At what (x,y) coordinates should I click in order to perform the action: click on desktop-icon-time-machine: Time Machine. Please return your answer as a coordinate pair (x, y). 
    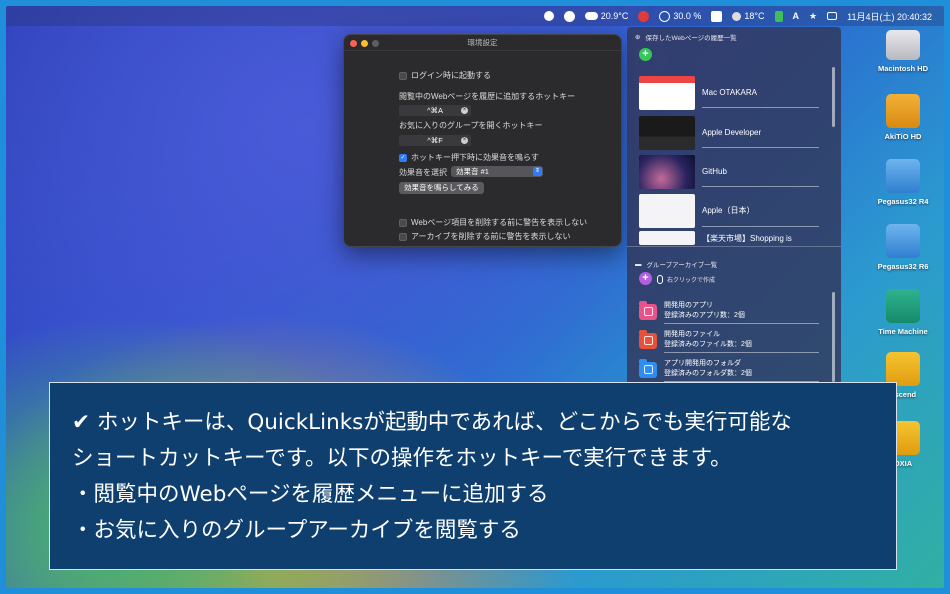
    Looking at the image, I should click on (903, 312).